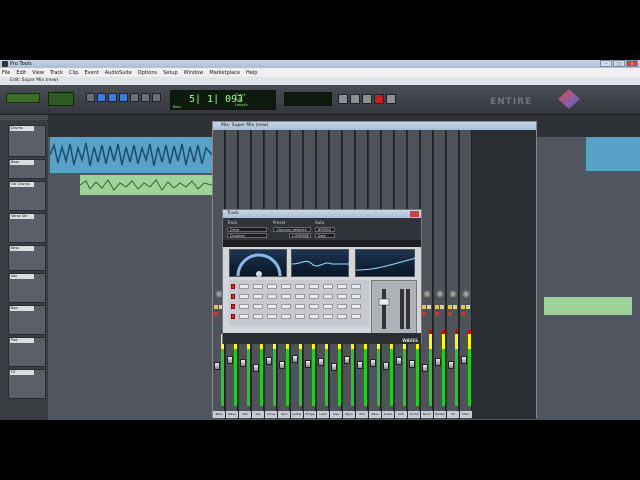 The width and height of the screenshot is (640, 480). I want to click on close-button: ×, so click(632, 63).